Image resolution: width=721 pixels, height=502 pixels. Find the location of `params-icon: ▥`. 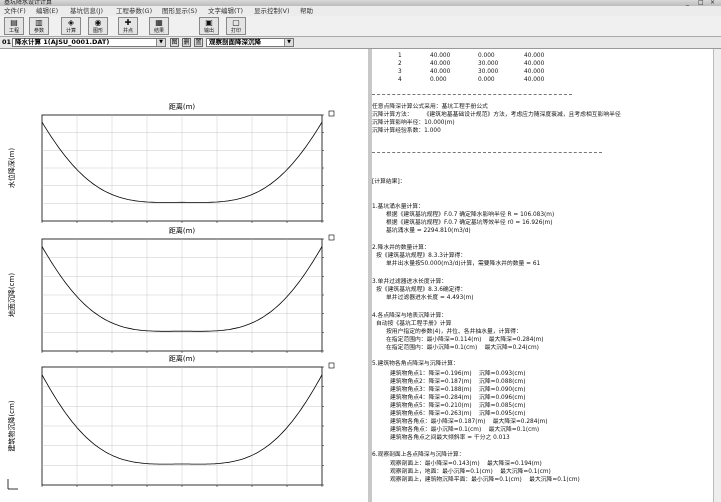

params-icon: ▥ is located at coordinates (39, 22).